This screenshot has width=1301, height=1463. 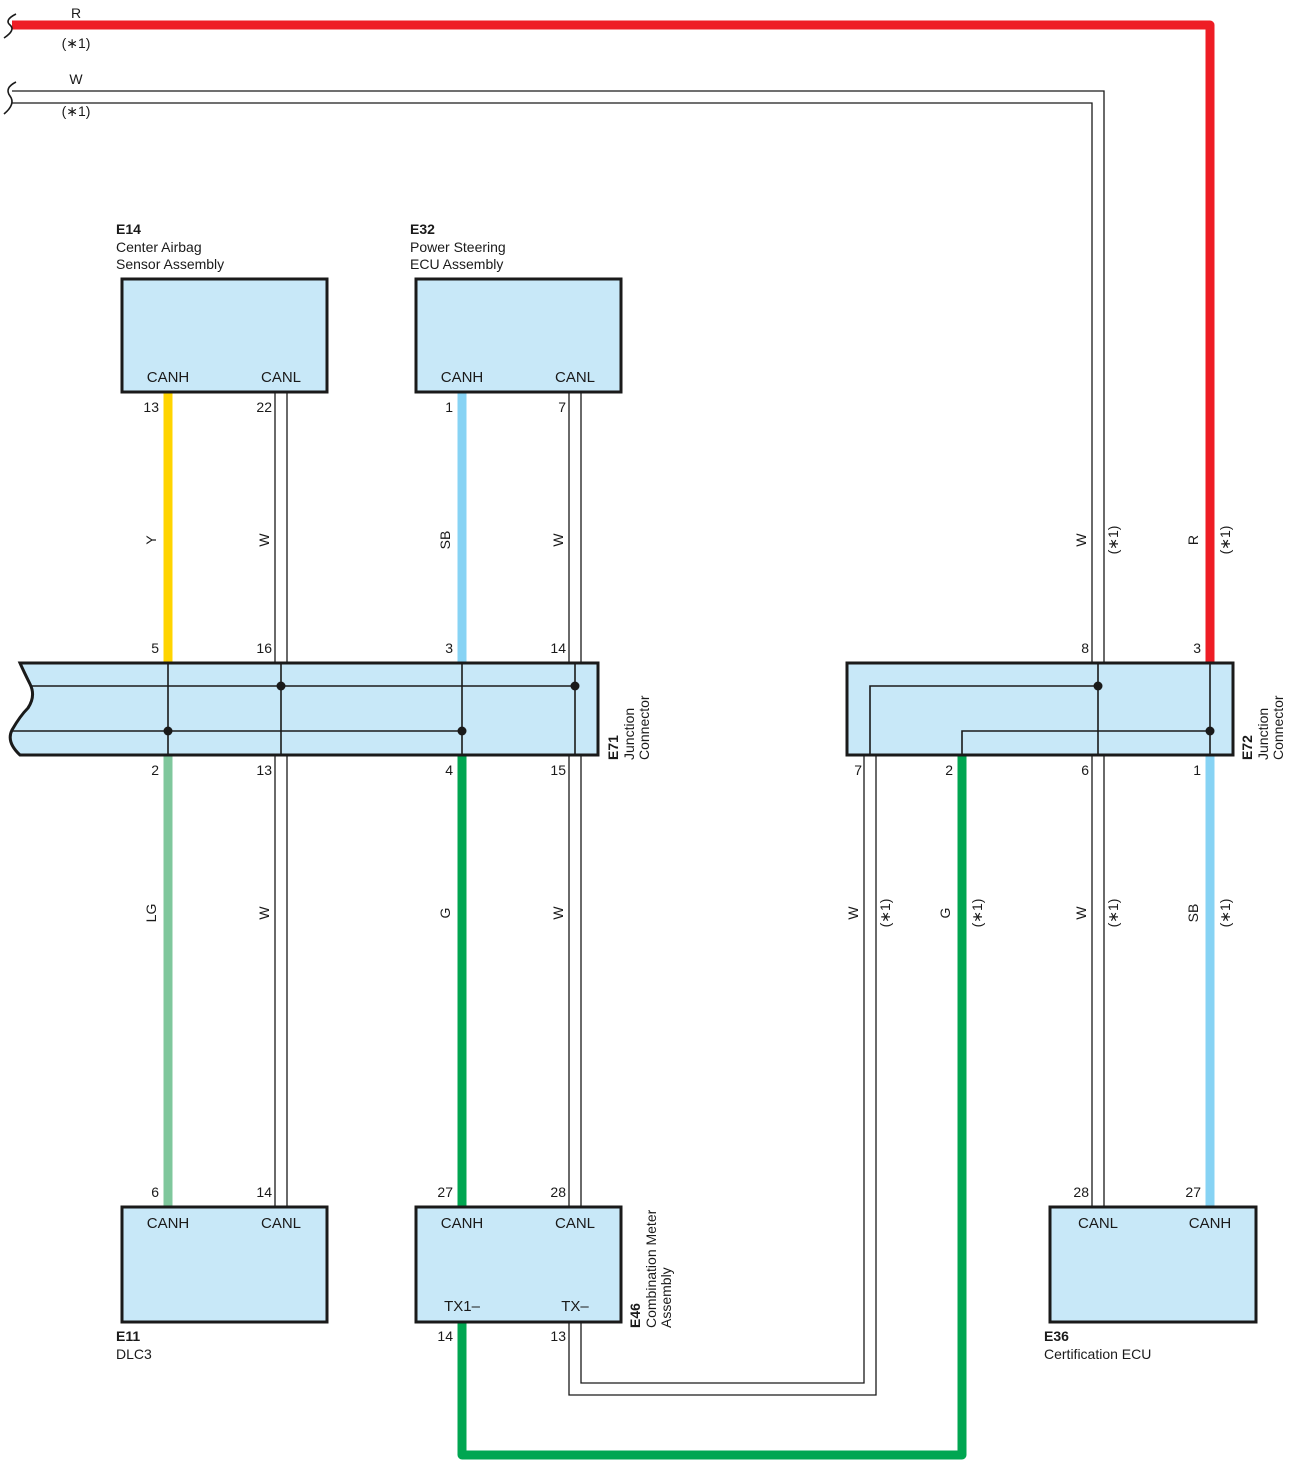 I want to click on pin-num-e72-1: 1, so click(x=1197, y=770).